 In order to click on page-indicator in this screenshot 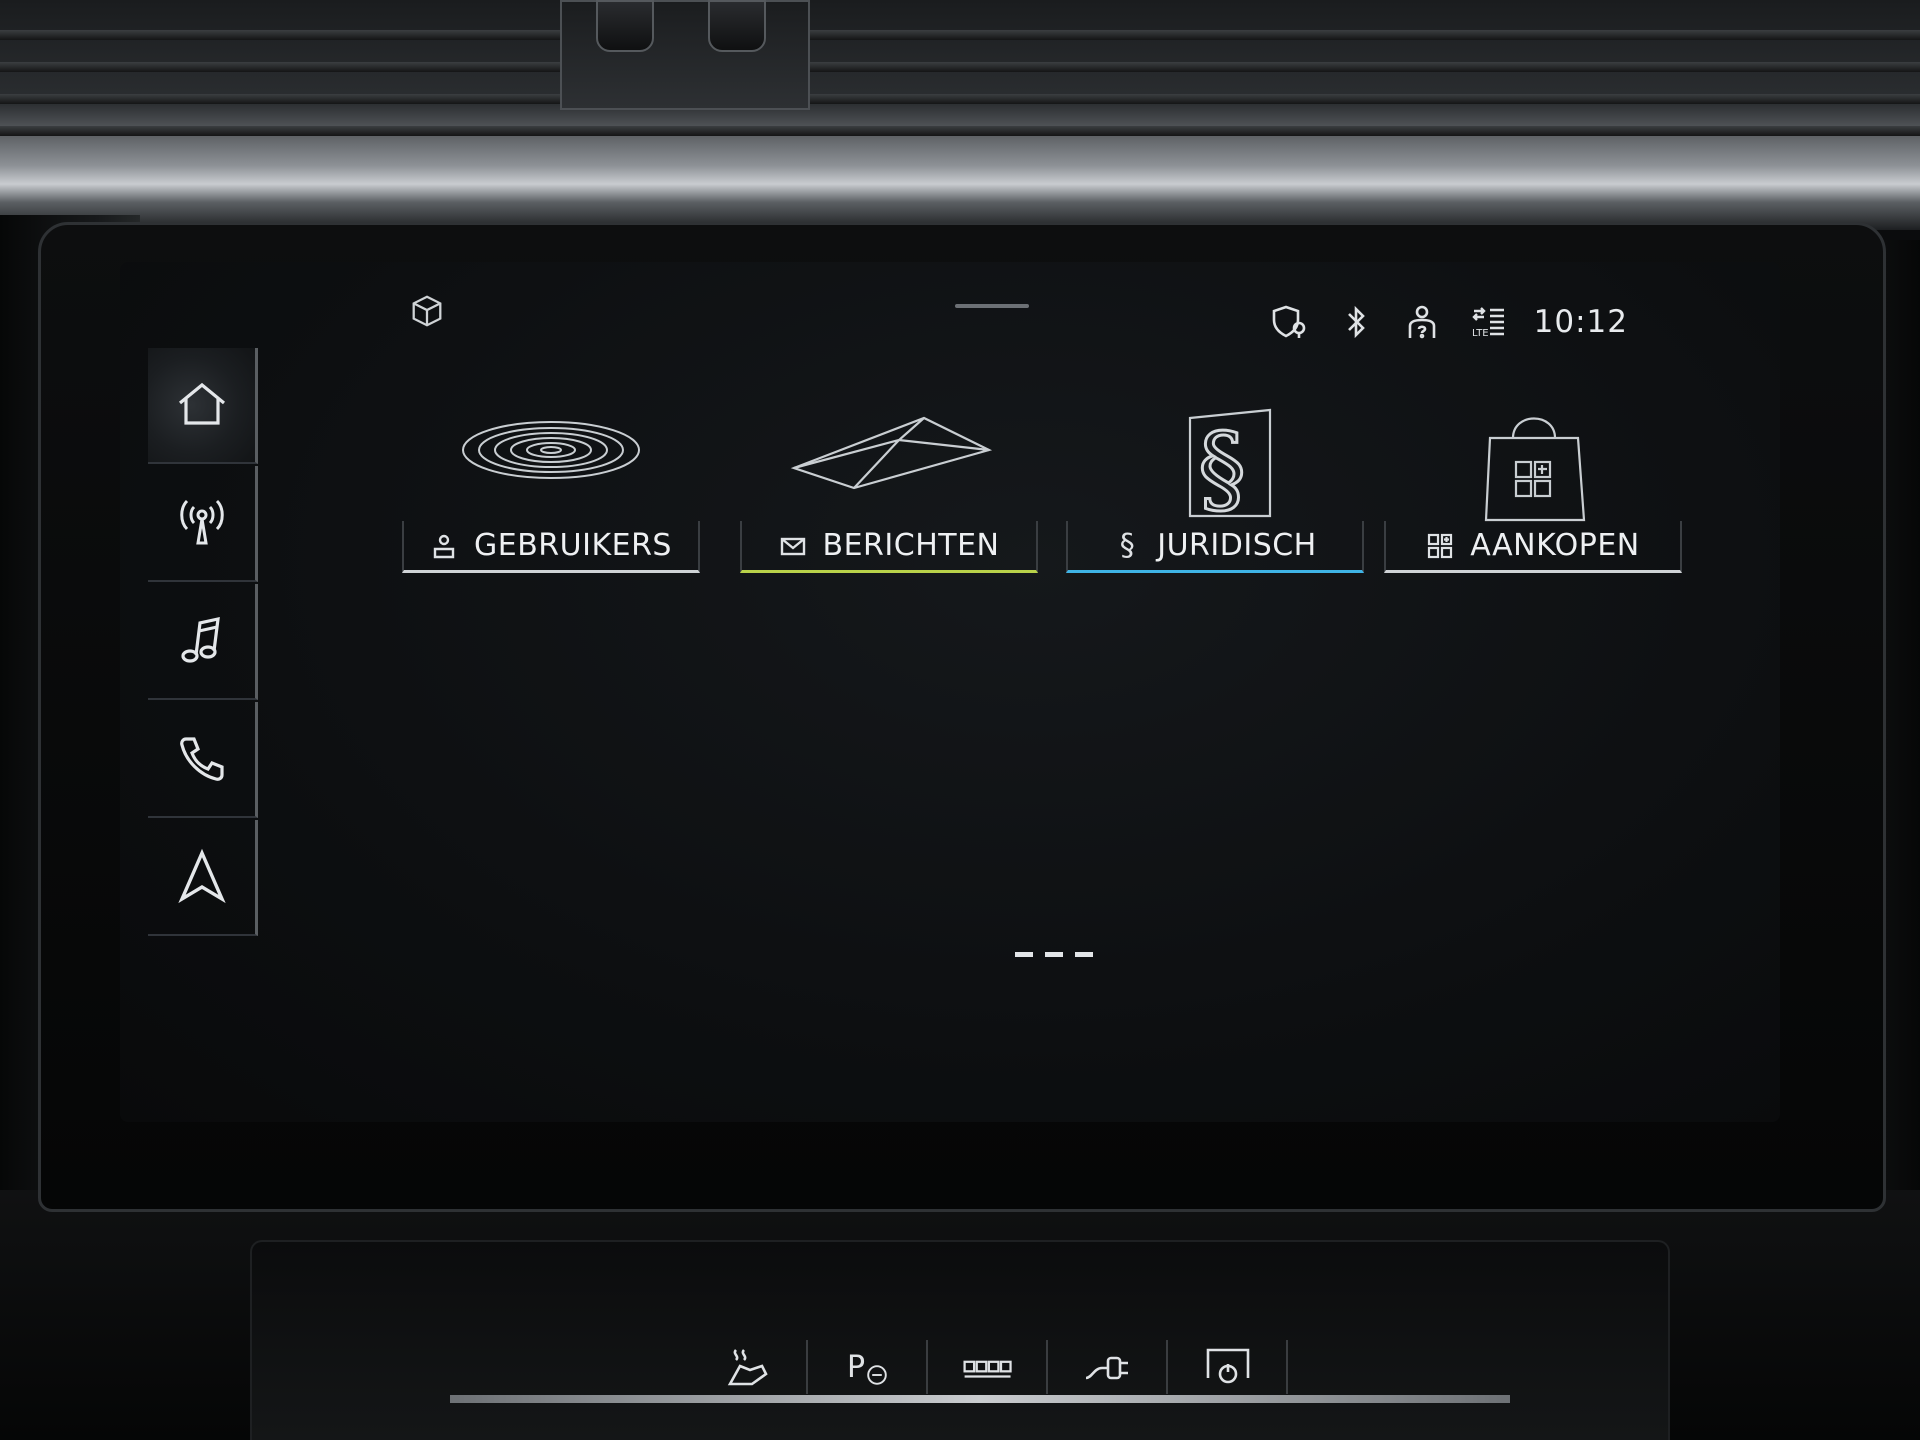, I will do `click(1054, 954)`.